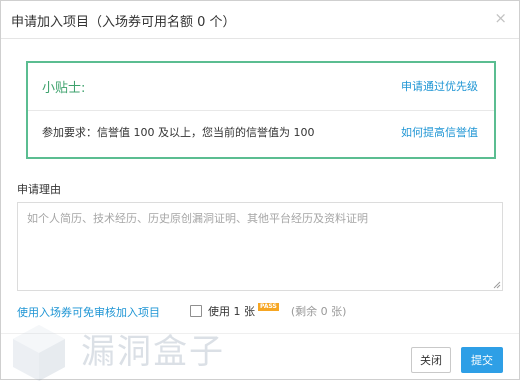 The image size is (522, 382). What do you see at coordinates (497, 285) in the screenshot?
I see `resize-grip-icon` at bounding box center [497, 285].